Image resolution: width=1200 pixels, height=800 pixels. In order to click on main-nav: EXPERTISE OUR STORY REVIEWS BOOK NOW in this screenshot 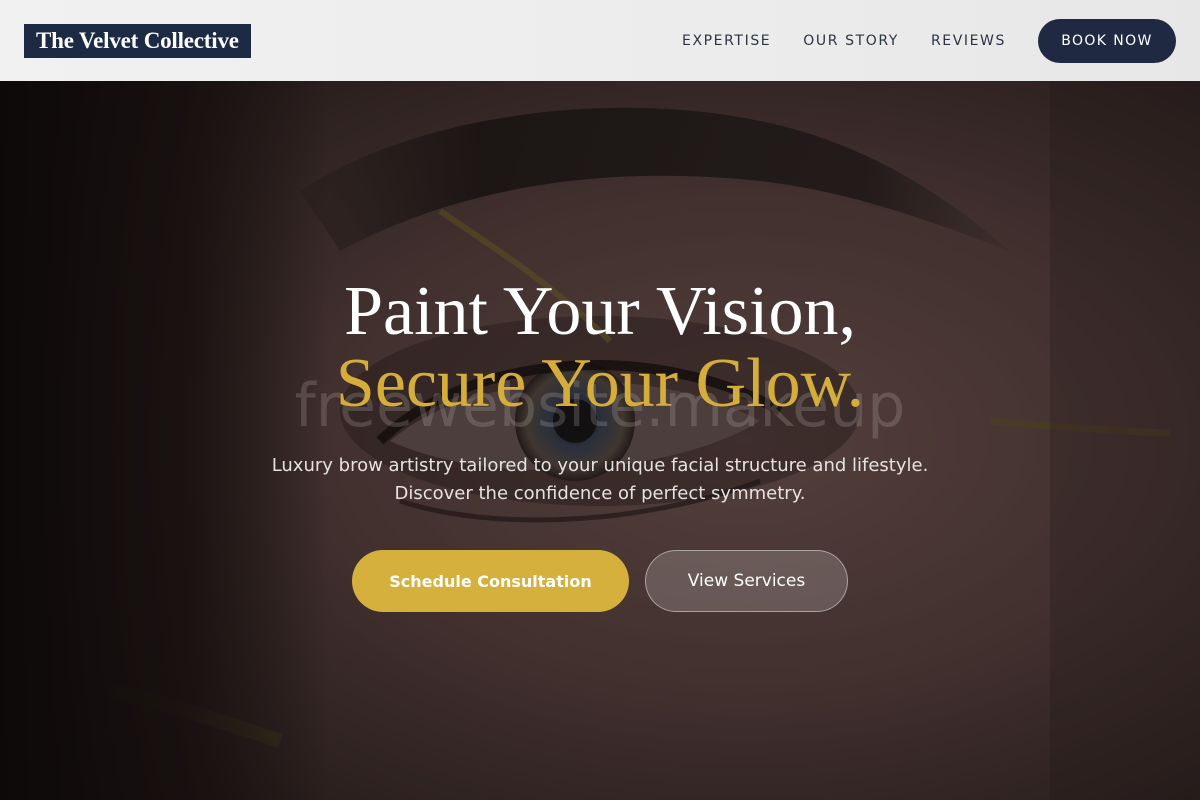, I will do `click(929, 40)`.